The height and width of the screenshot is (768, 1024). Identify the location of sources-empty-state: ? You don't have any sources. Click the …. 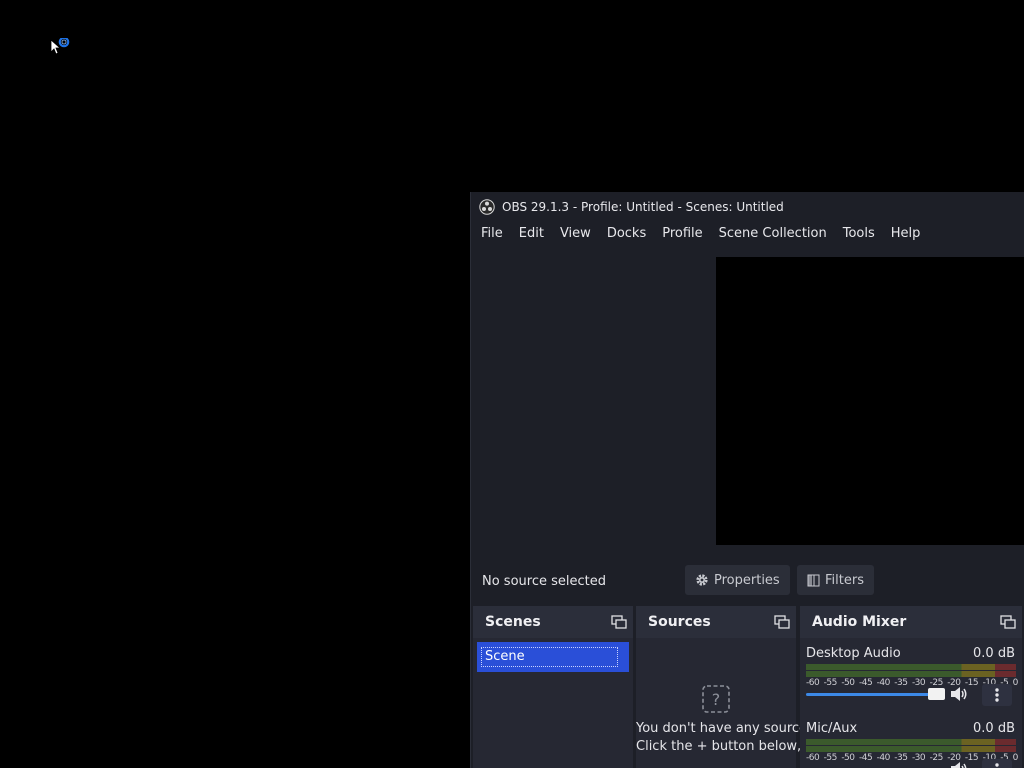
(727, 720).